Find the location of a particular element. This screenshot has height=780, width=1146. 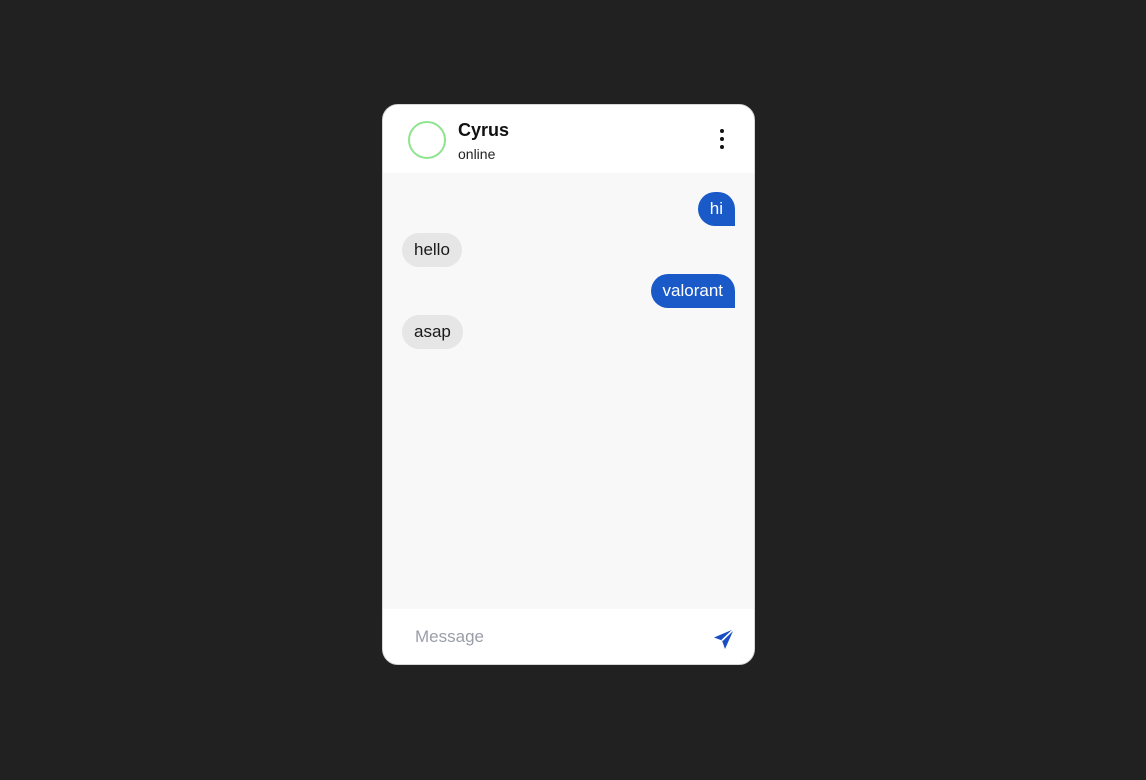

message-bubble-outgoing: hi is located at coordinates (716, 209).